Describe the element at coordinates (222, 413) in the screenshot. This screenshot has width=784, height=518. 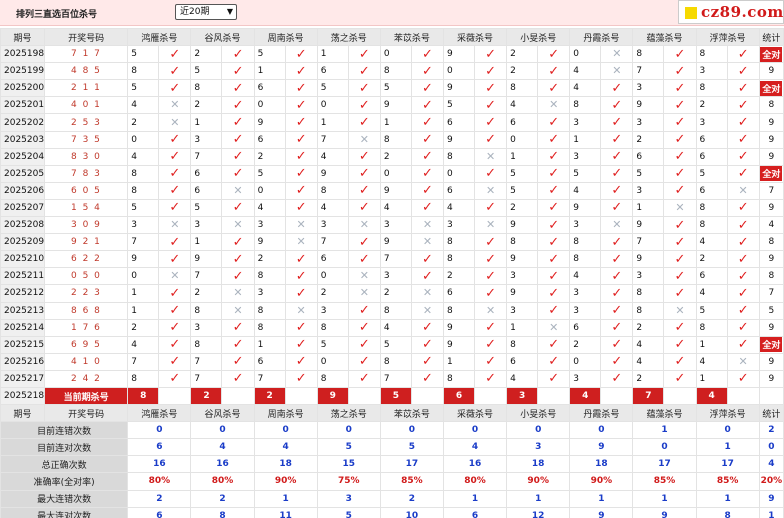
I see `column-header-expert: 谷风杀号` at that location.